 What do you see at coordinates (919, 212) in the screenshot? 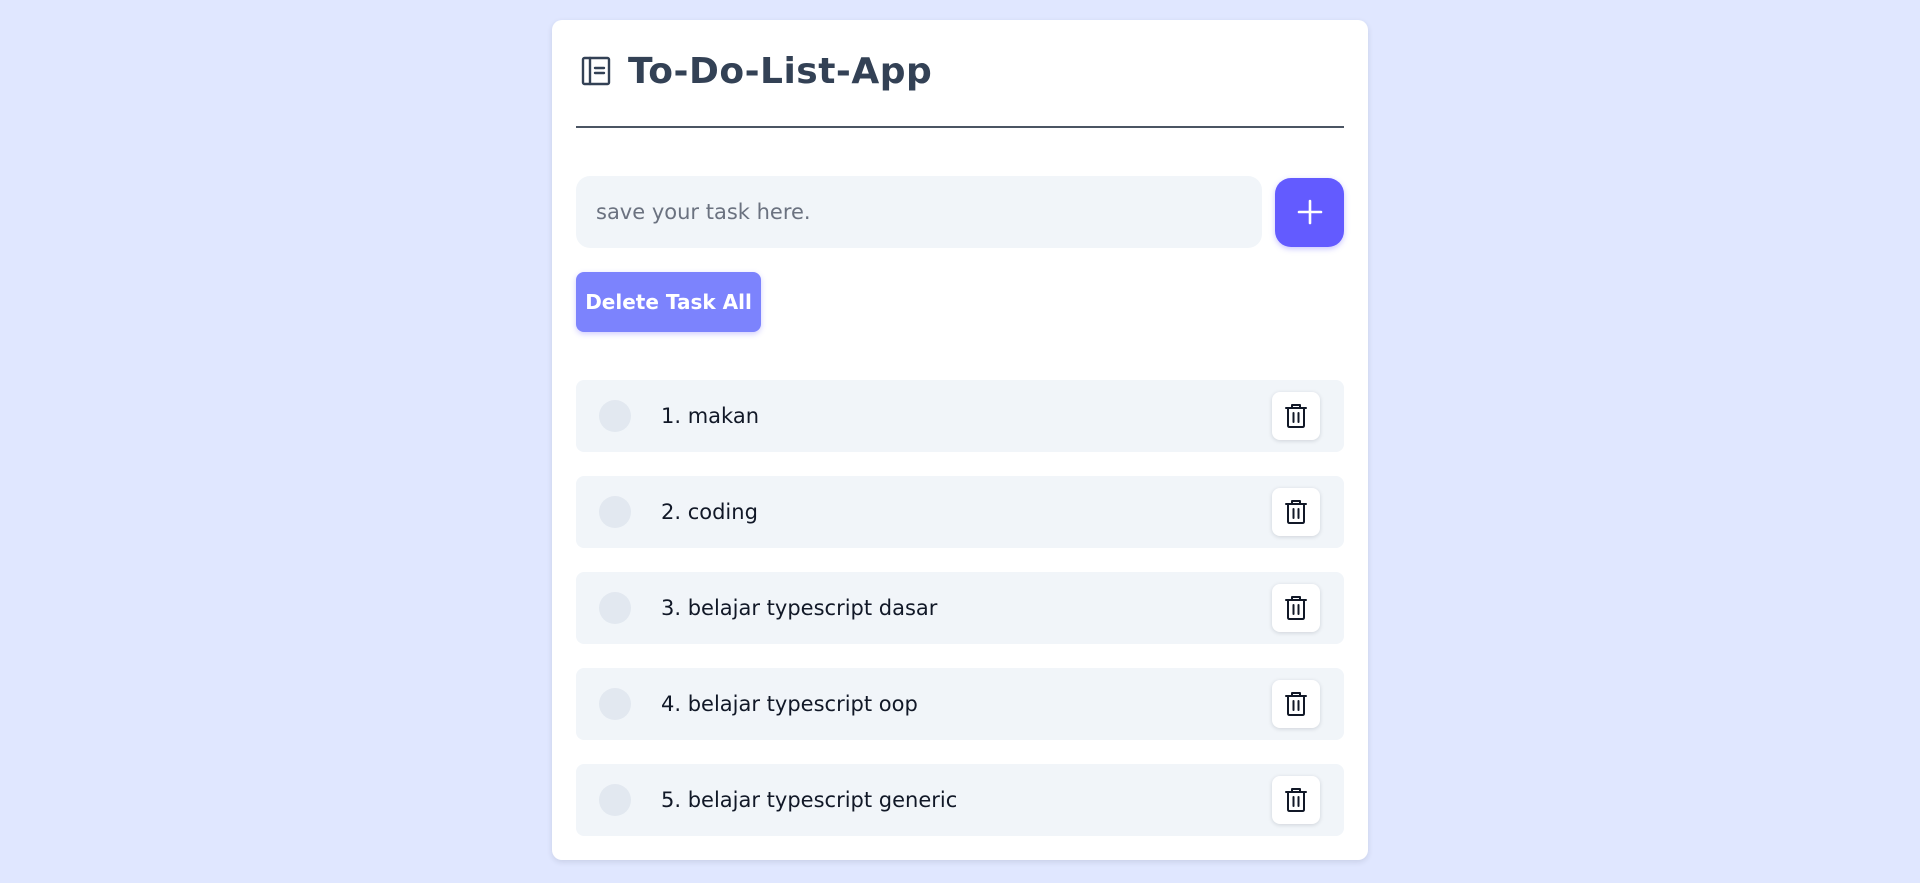
I see `task-input` at bounding box center [919, 212].